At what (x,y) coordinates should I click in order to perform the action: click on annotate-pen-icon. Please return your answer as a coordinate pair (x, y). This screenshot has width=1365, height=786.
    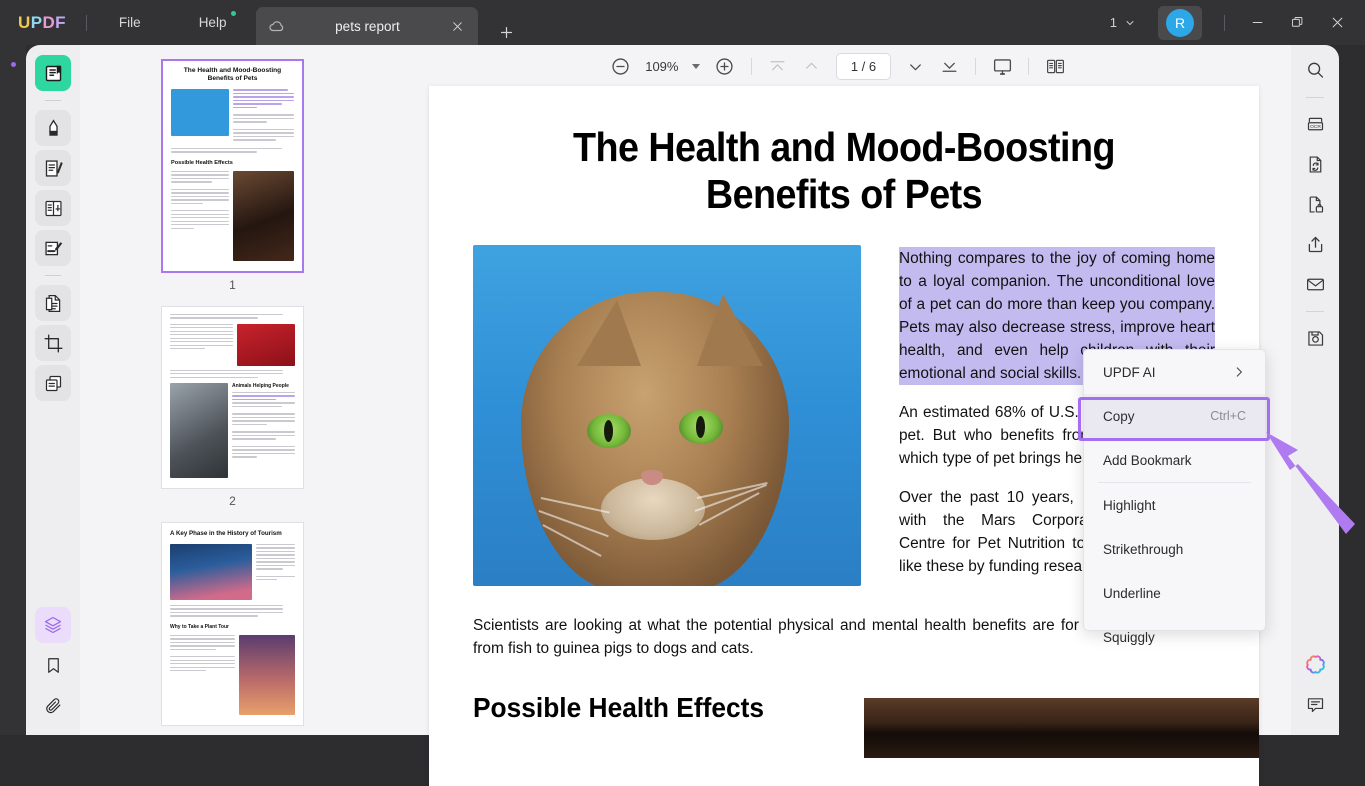
    Looking at the image, I should click on (53, 248).